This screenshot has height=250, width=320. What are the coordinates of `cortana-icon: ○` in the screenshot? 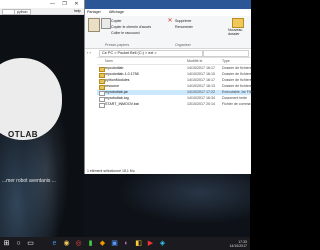 It's located at (18, 243).